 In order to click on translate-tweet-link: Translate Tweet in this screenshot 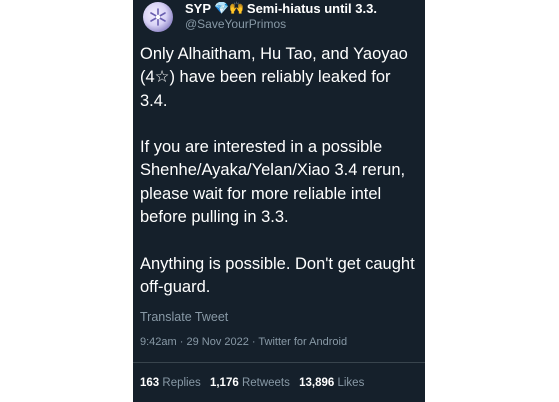, I will do `click(184, 317)`.